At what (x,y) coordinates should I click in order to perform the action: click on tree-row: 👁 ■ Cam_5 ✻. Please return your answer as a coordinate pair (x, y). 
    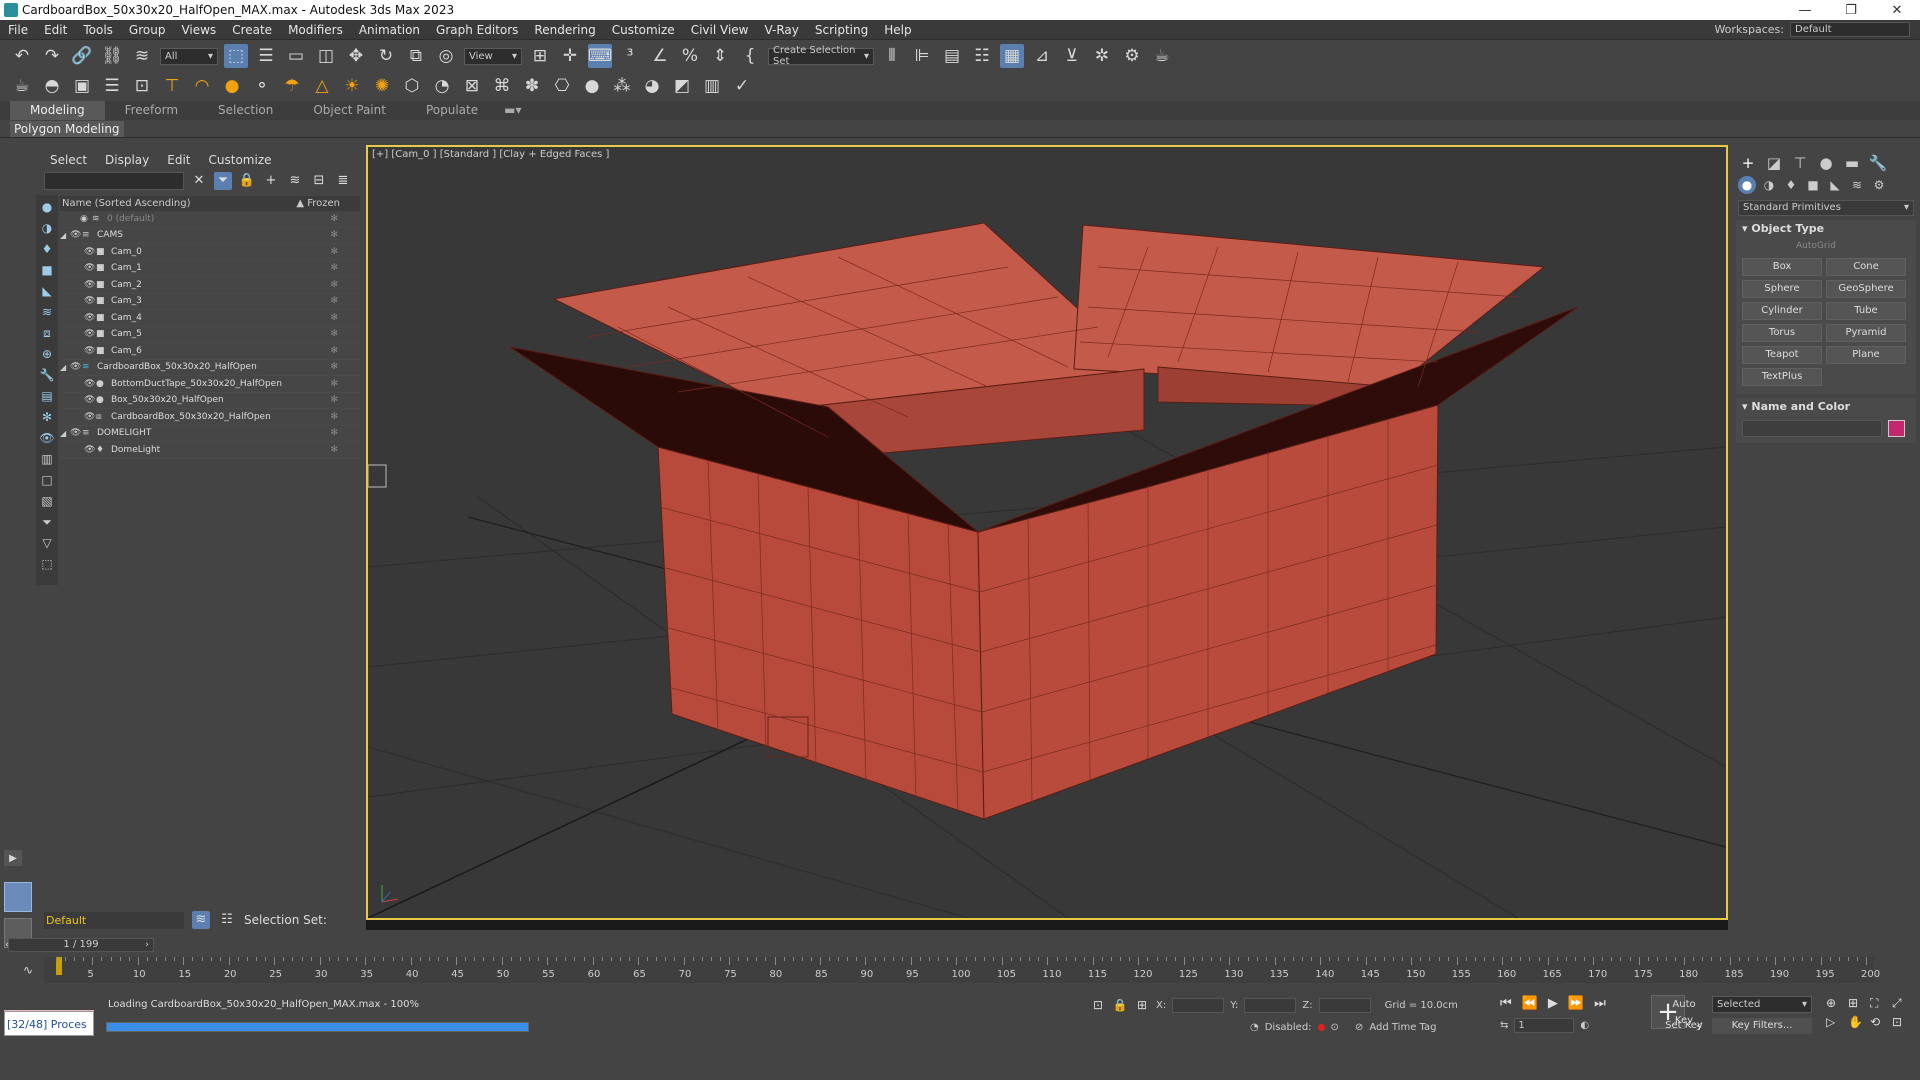
    Looking at the image, I should click on (210, 334).